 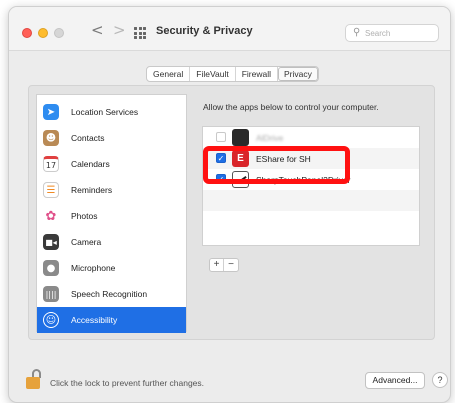 What do you see at coordinates (311, 137) in the screenshot?
I see `app-row: AlDrive` at bounding box center [311, 137].